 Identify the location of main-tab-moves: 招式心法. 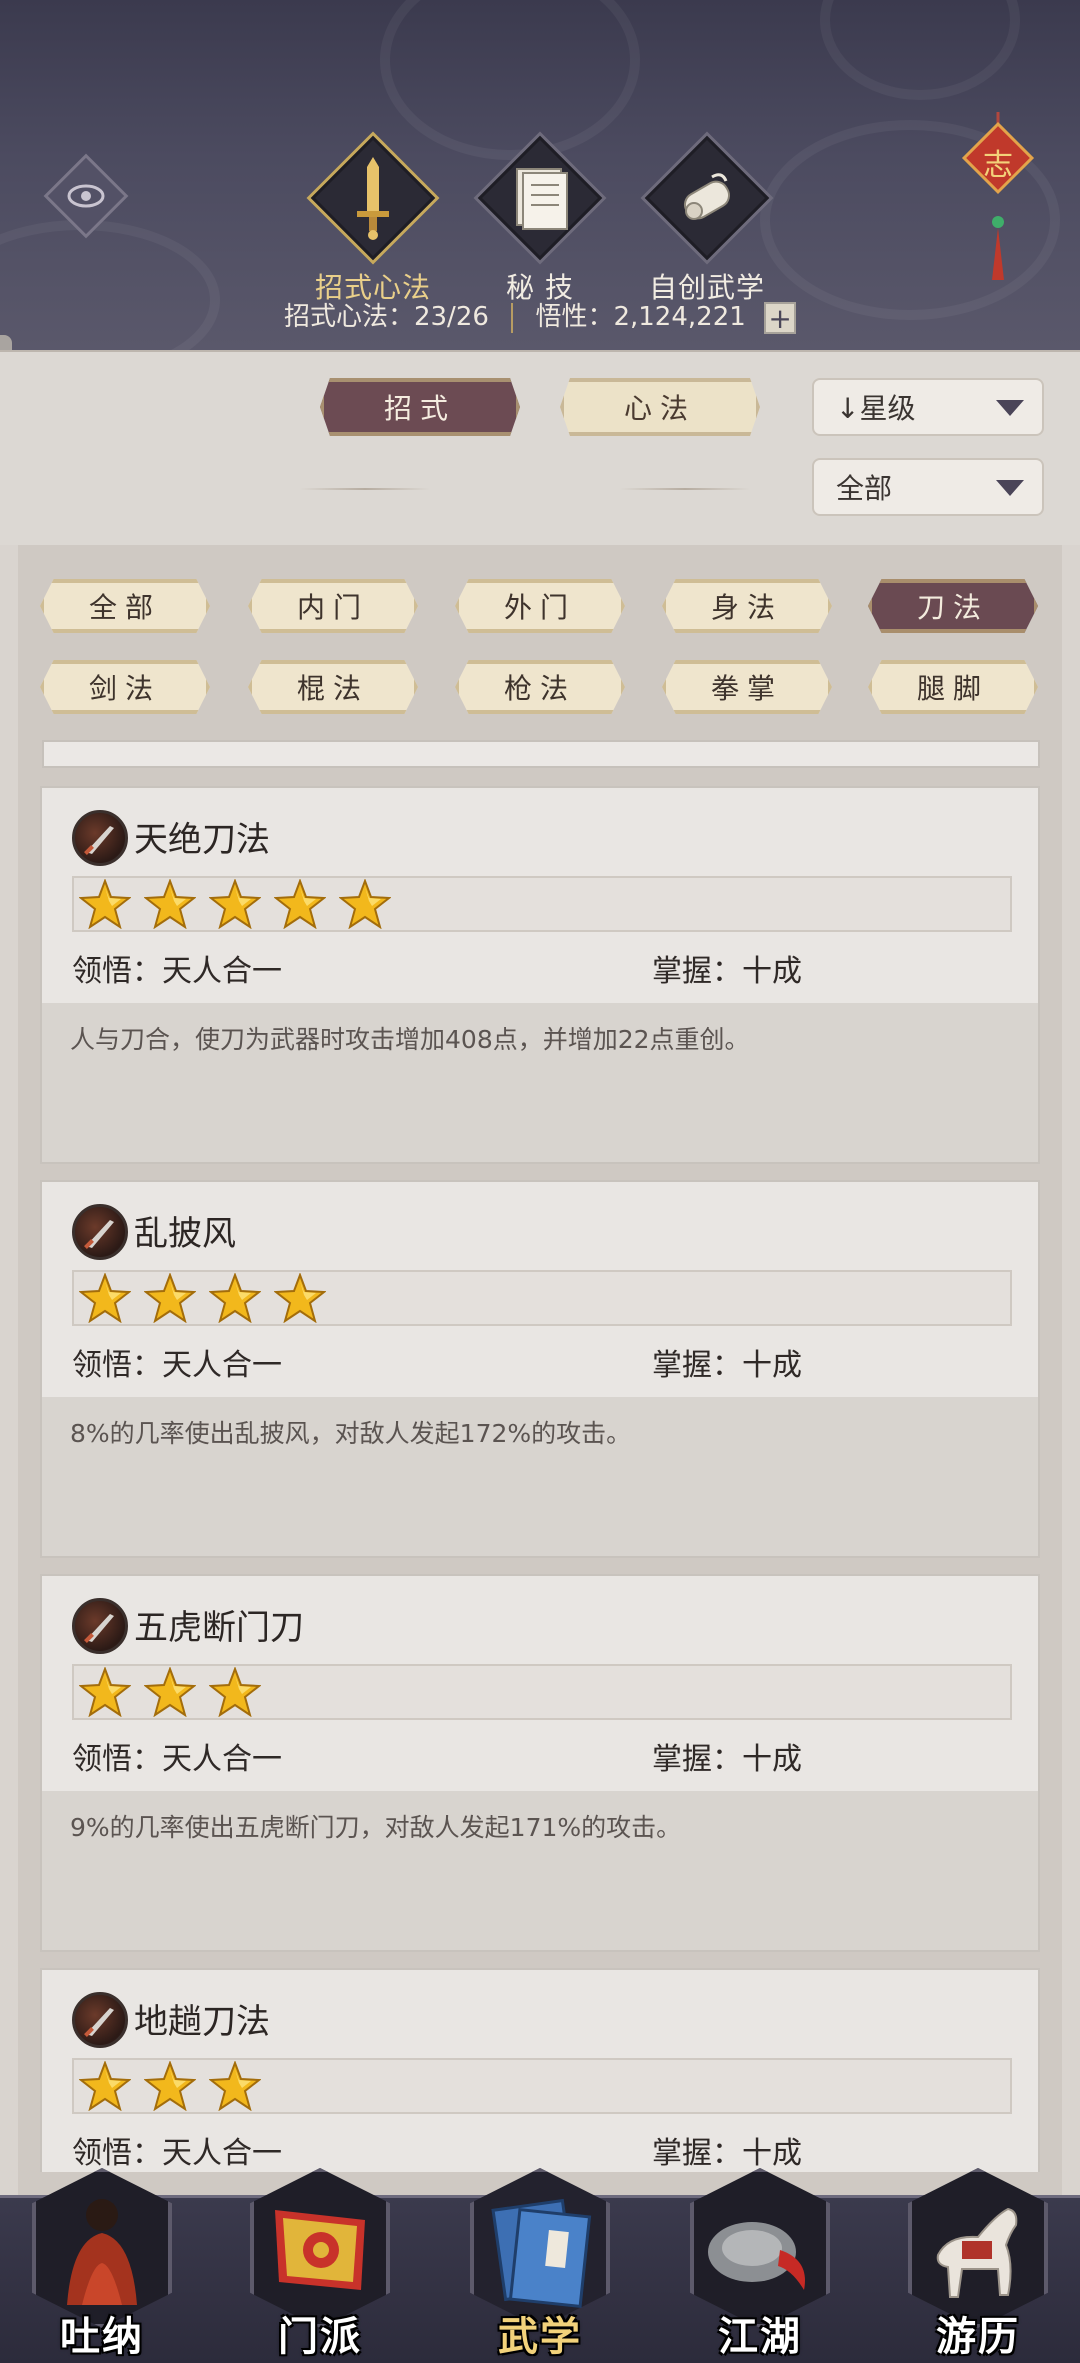
(373, 219).